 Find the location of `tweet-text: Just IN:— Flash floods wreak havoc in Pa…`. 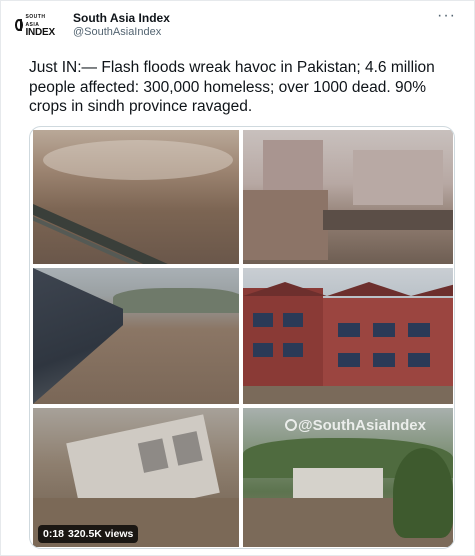

tweet-text: Just IN:— Flash floods wreak havoc in Pa… is located at coordinates (232, 87).